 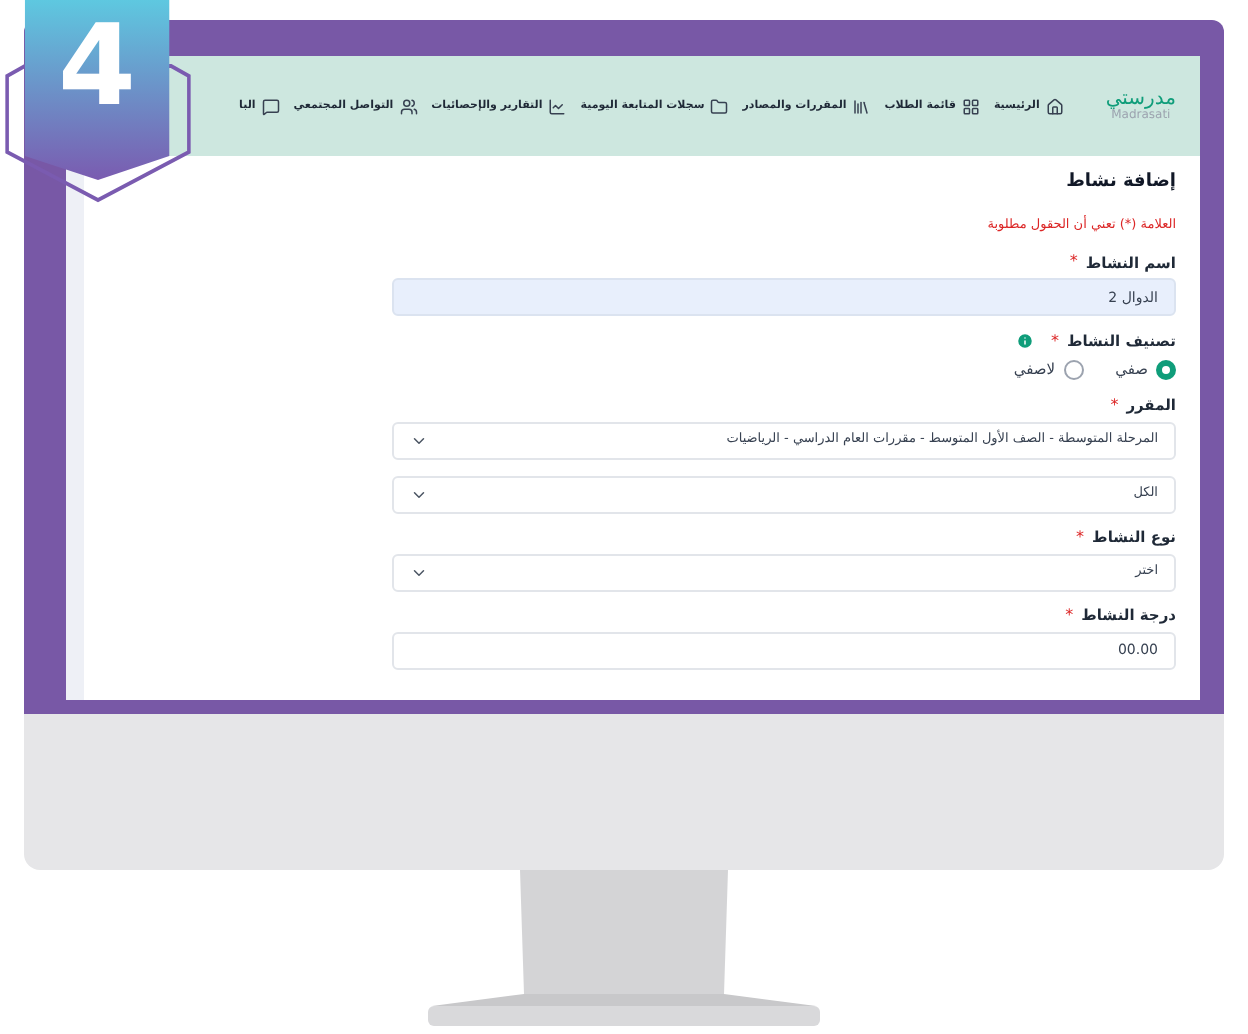 What do you see at coordinates (861, 106) in the screenshot?
I see `books-icon` at bounding box center [861, 106].